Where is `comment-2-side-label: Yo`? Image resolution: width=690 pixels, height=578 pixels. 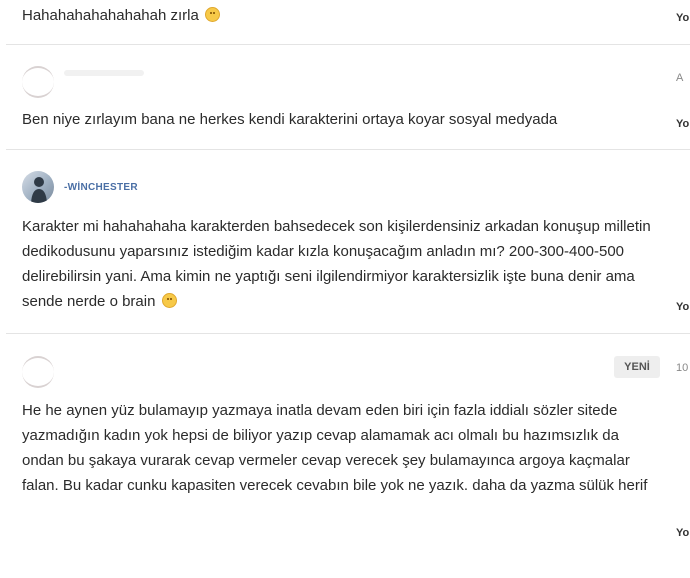 comment-2-side-label: Yo is located at coordinates (682, 124).